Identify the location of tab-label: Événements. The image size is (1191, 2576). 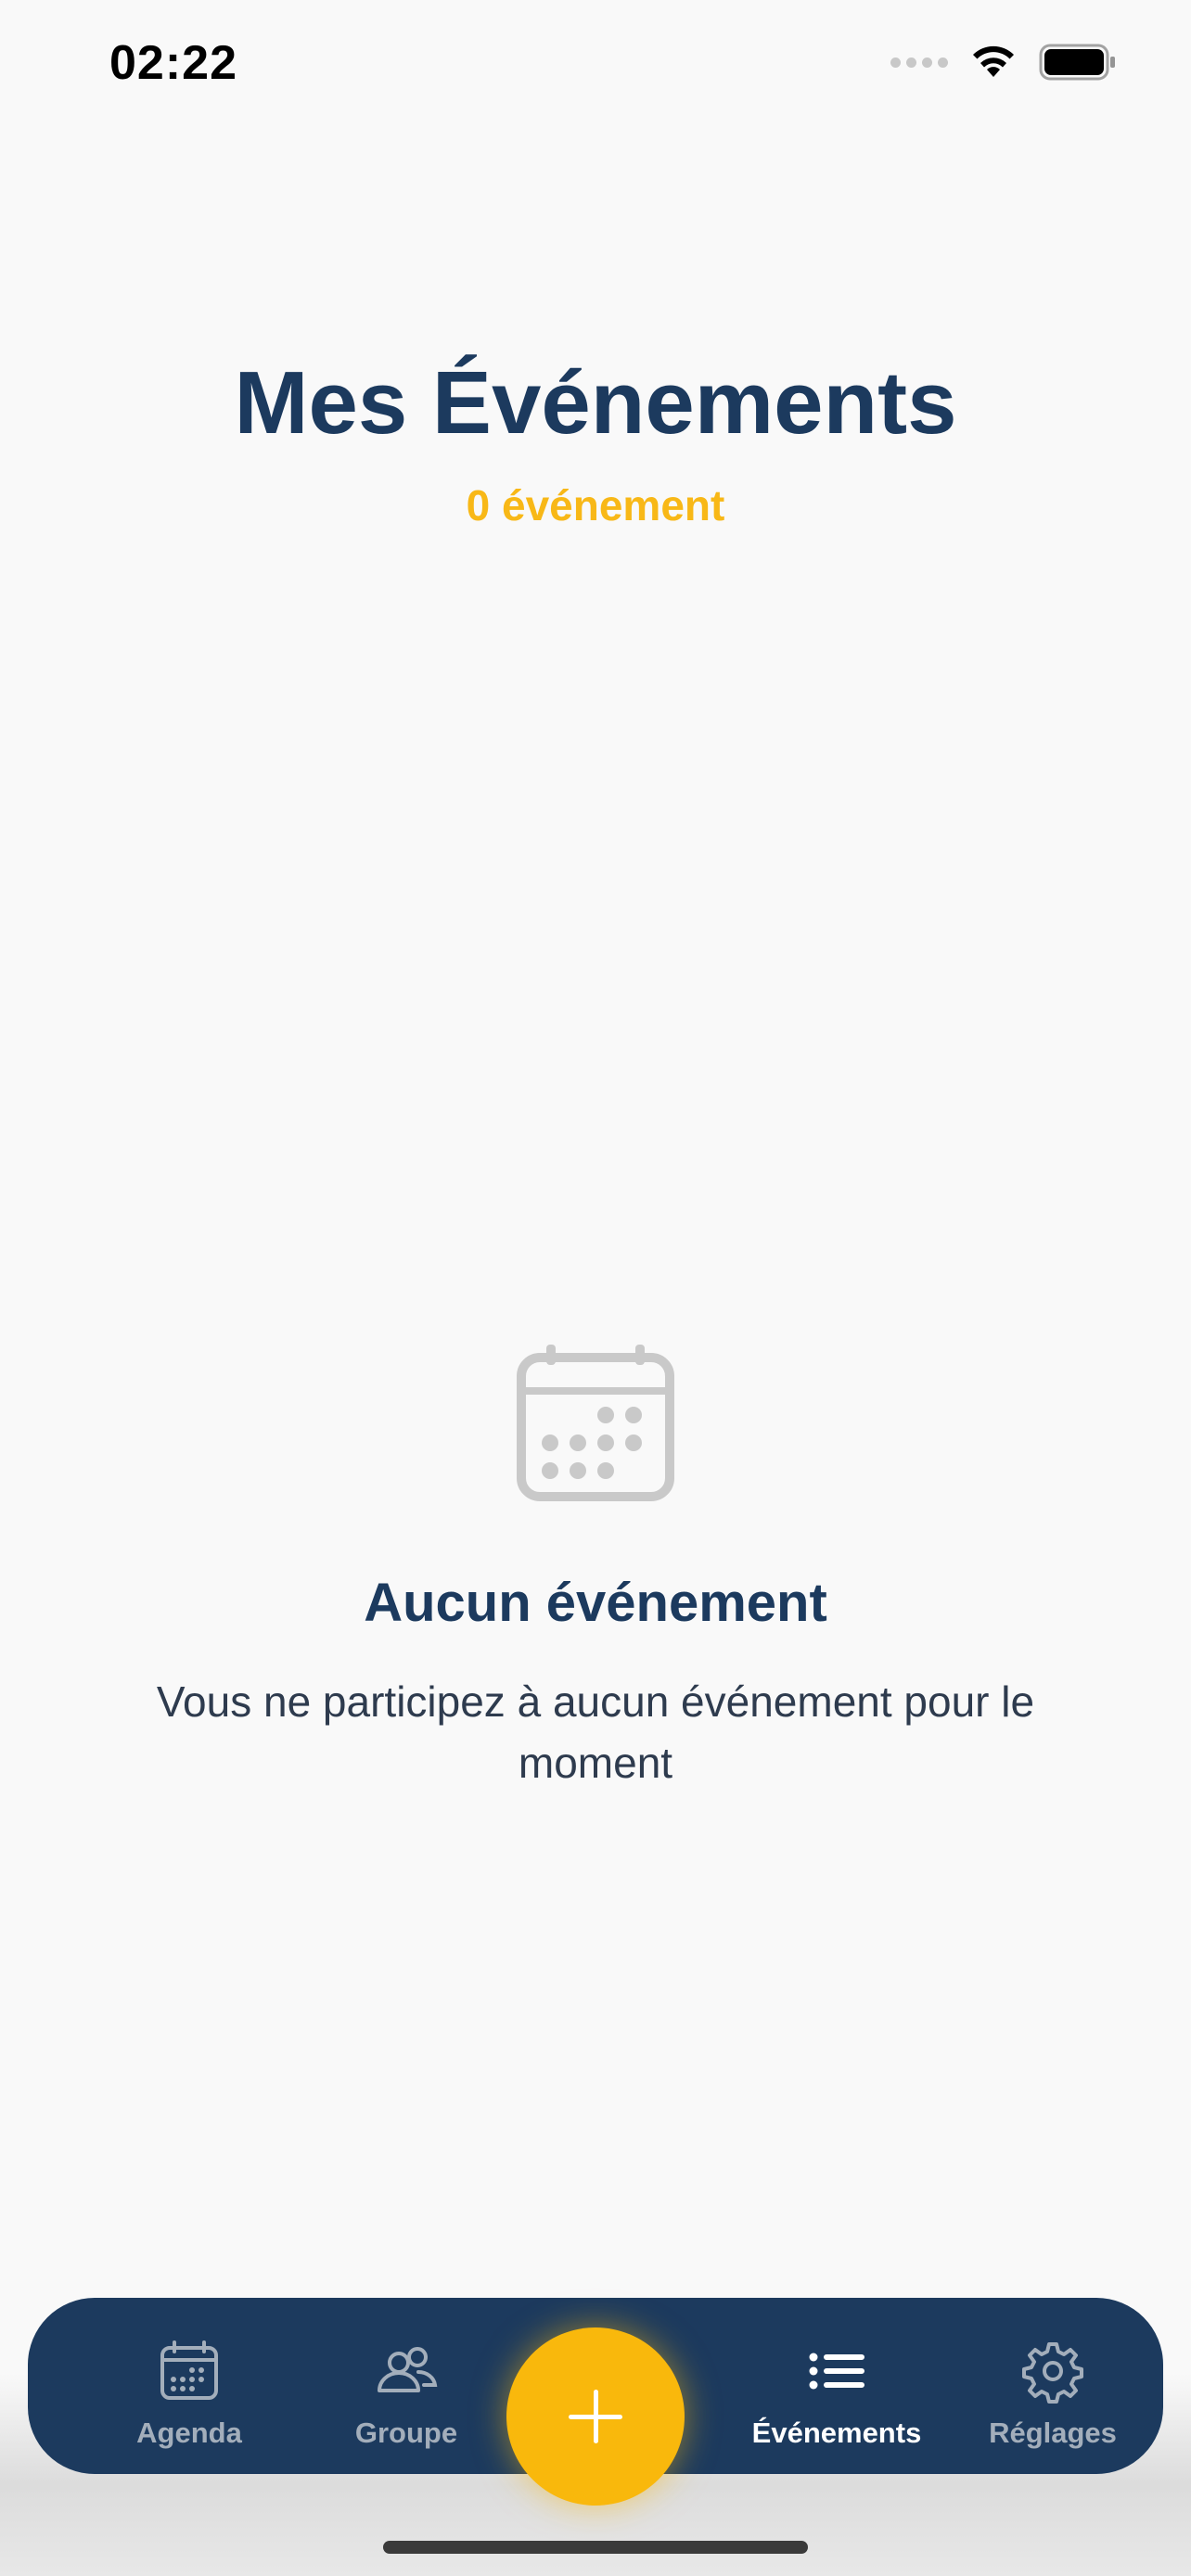
(836, 2433).